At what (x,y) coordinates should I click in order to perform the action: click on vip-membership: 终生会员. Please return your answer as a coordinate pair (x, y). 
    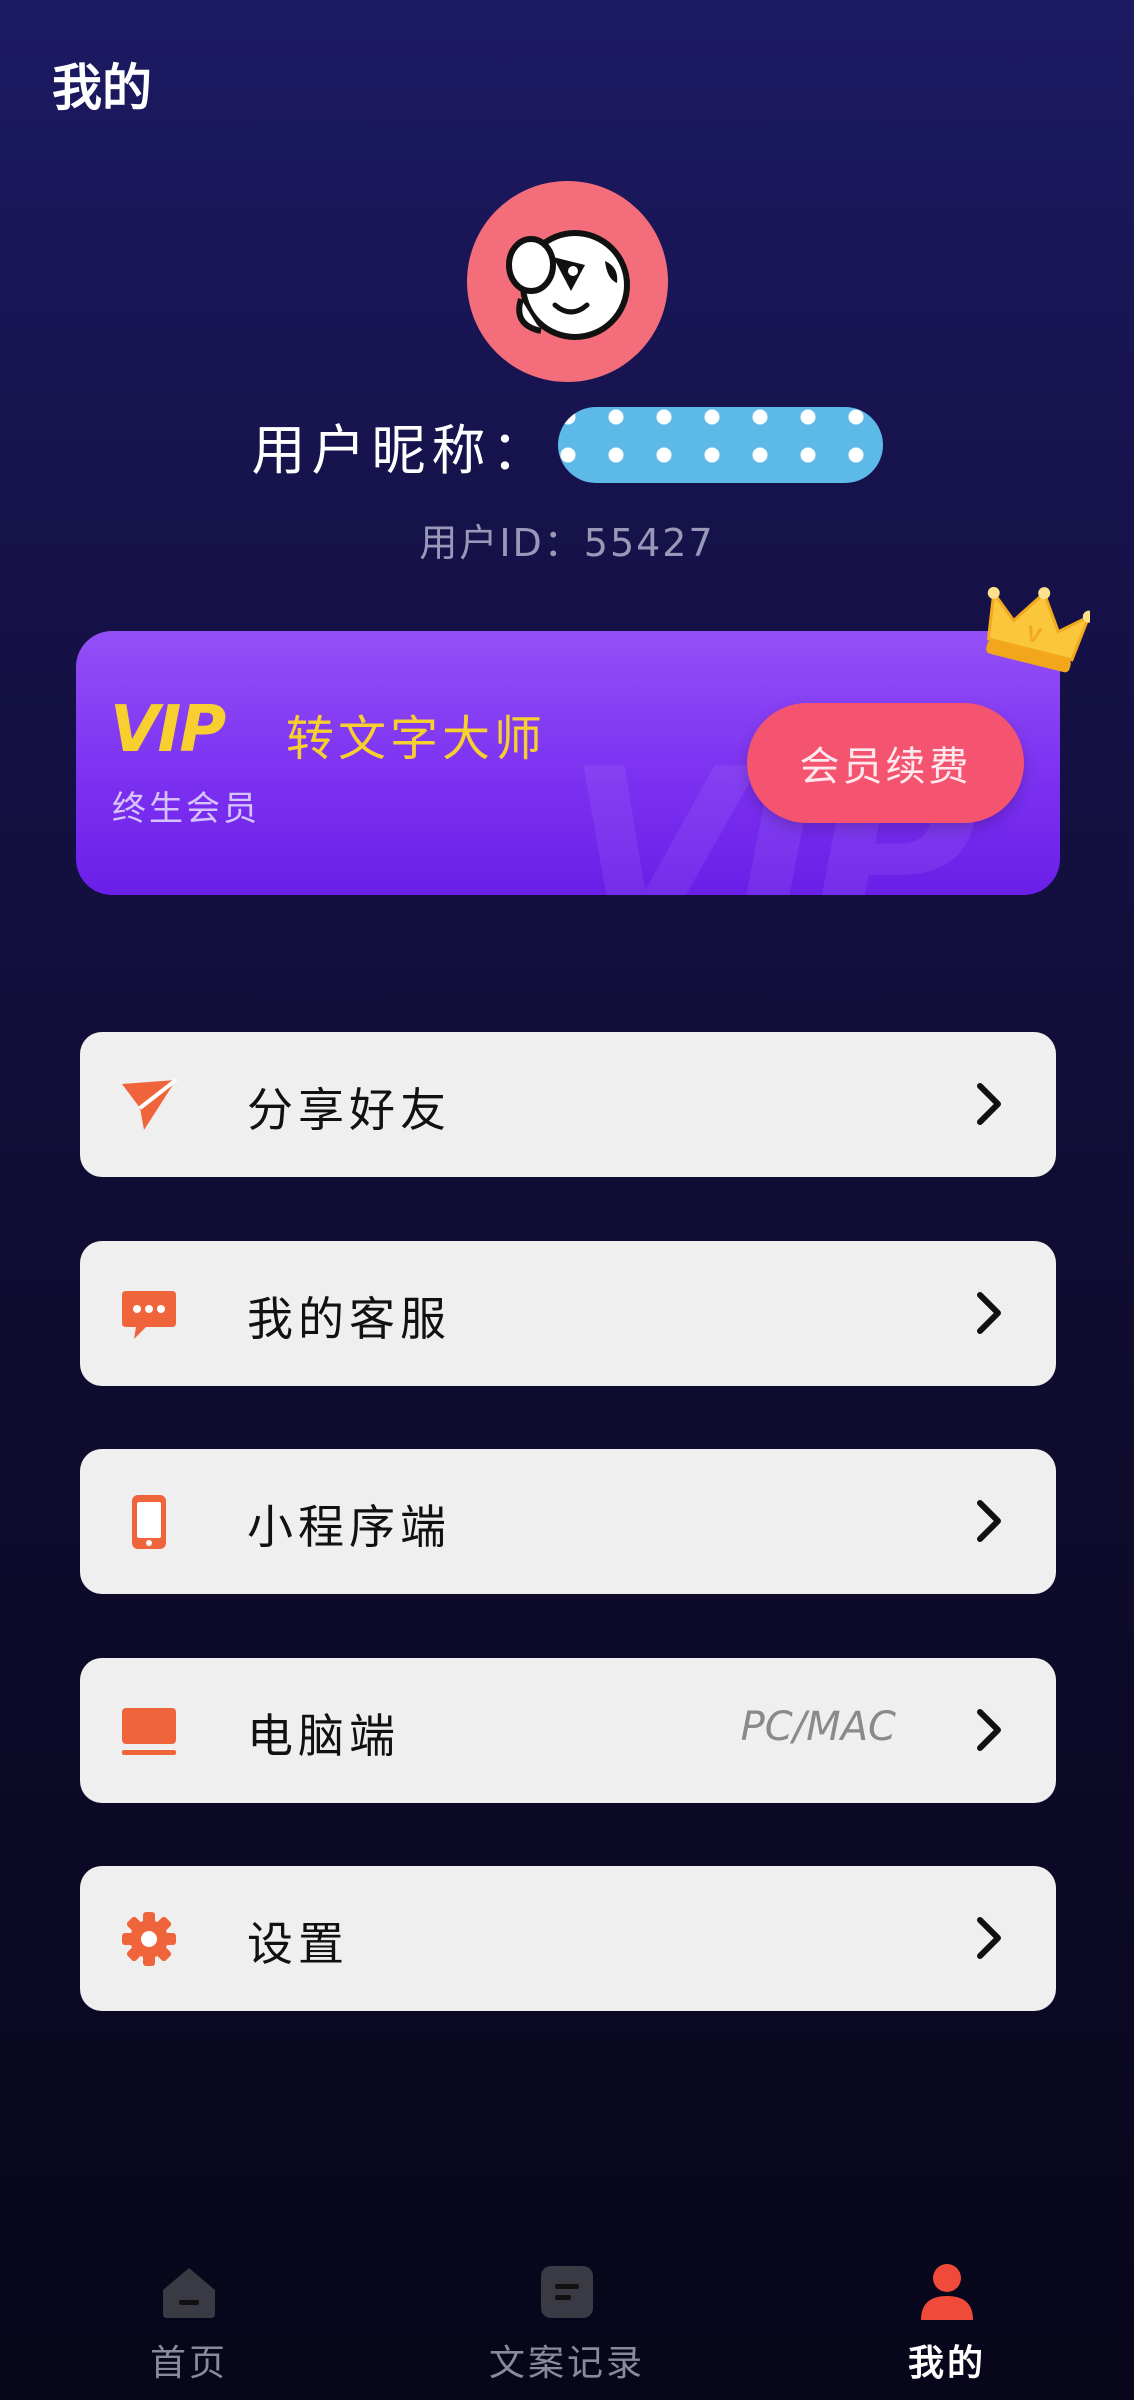
    Looking at the image, I should click on (186, 809).